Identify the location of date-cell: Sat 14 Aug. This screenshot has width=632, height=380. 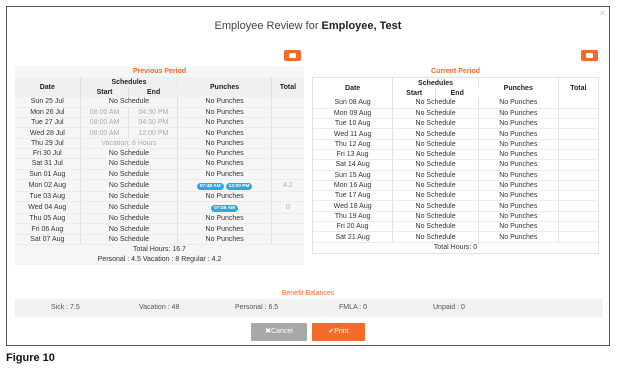
(353, 165).